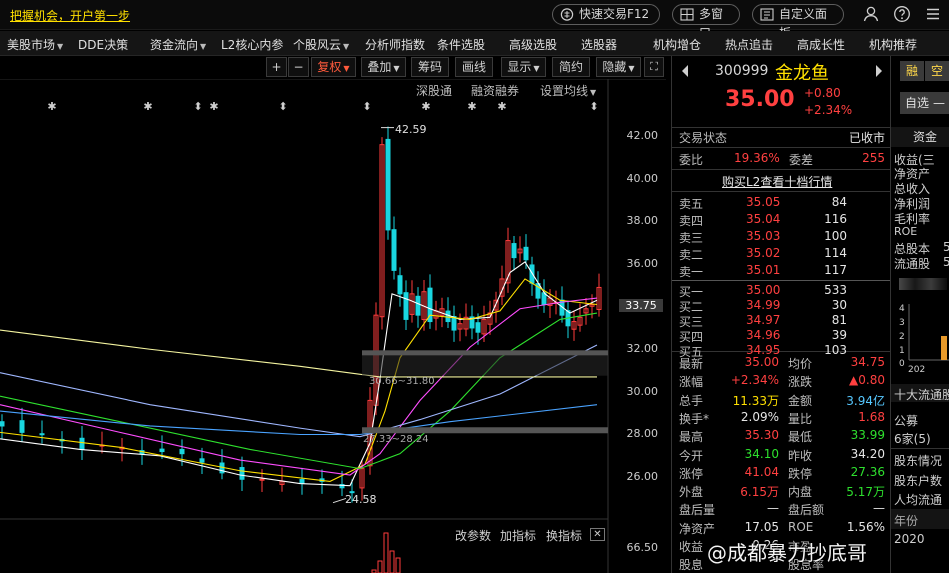 This screenshot has width=949, height=573. Describe the element at coordinates (761, 471) in the screenshot. I see `stat-value: 41.04` at that location.